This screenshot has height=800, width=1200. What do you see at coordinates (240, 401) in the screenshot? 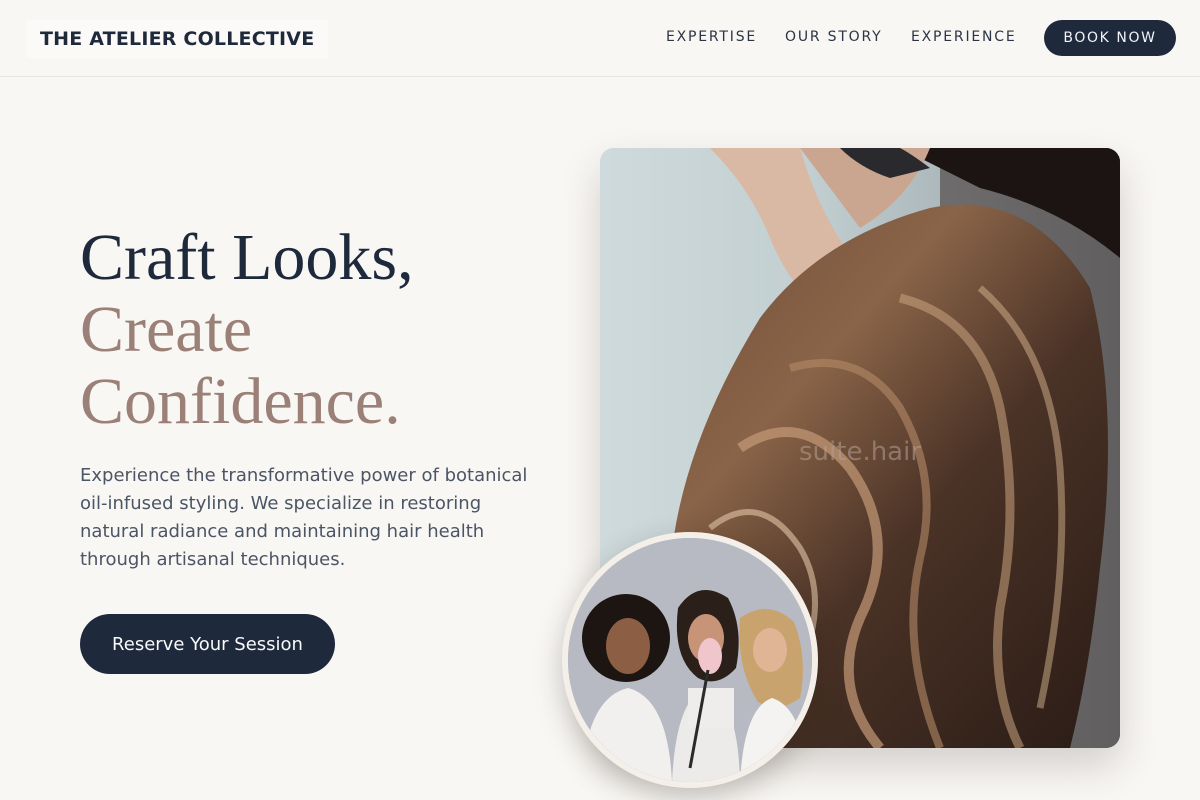
I see `hero-title-line-3: Confidence.` at bounding box center [240, 401].